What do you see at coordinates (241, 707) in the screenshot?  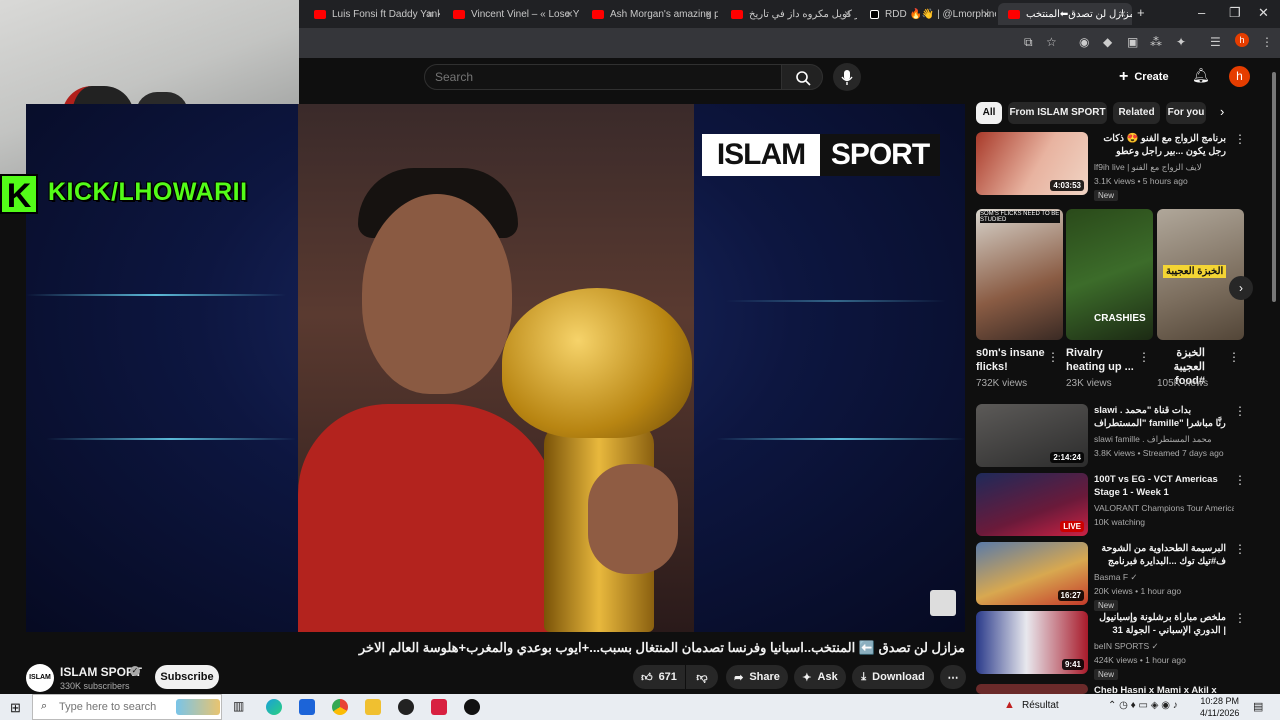 I see `task-view-icon: ▥` at bounding box center [241, 707].